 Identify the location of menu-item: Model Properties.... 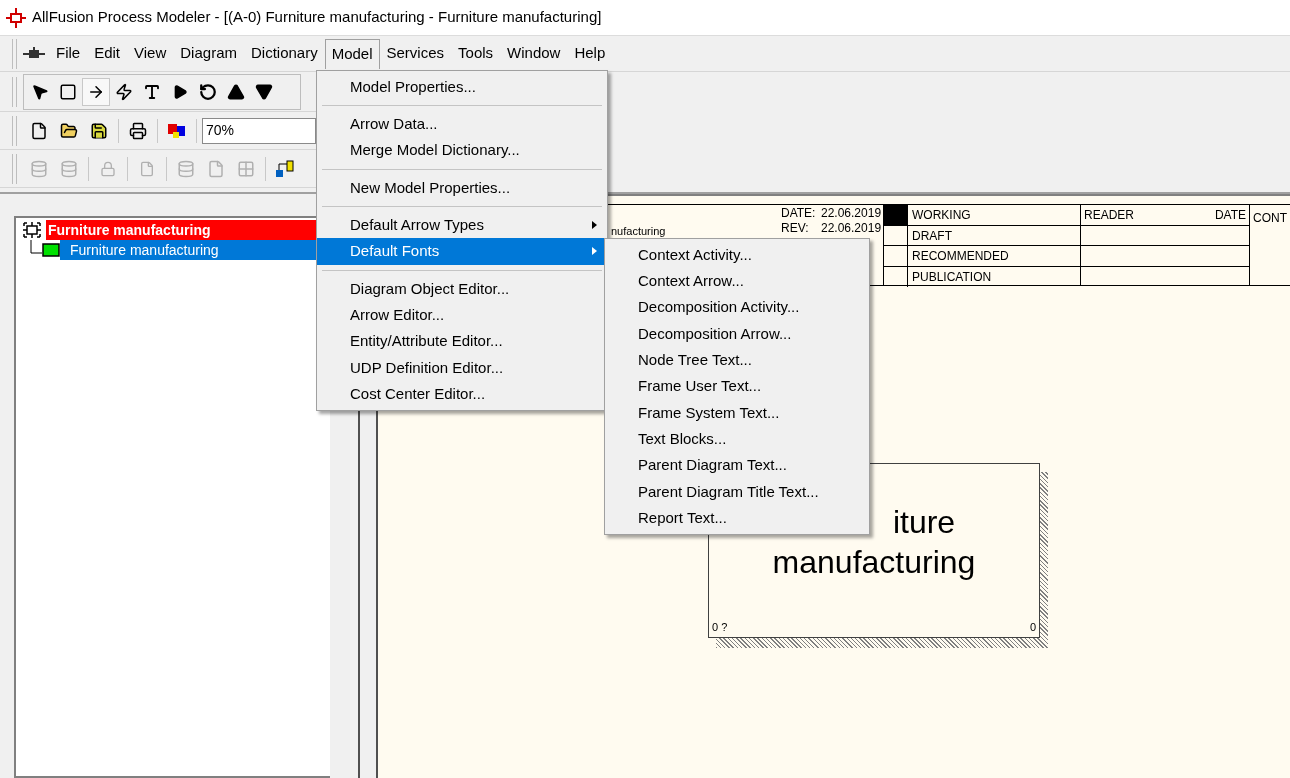
(462, 87).